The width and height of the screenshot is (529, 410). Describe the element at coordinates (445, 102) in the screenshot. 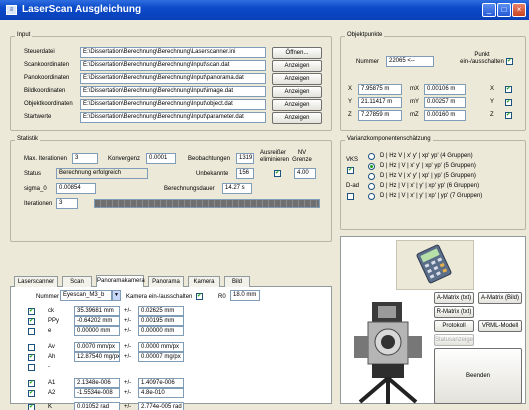

I see `coord-m-value: 0.00257 m` at that location.